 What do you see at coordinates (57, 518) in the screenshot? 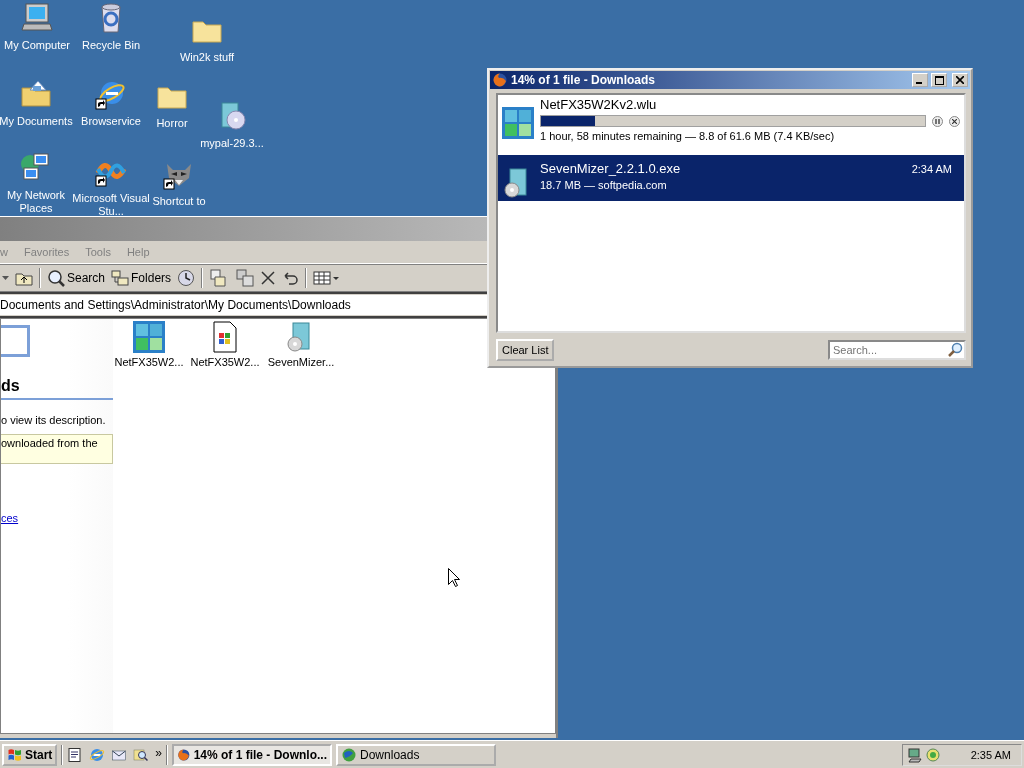
I see `panel-link: ces` at bounding box center [57, 518].